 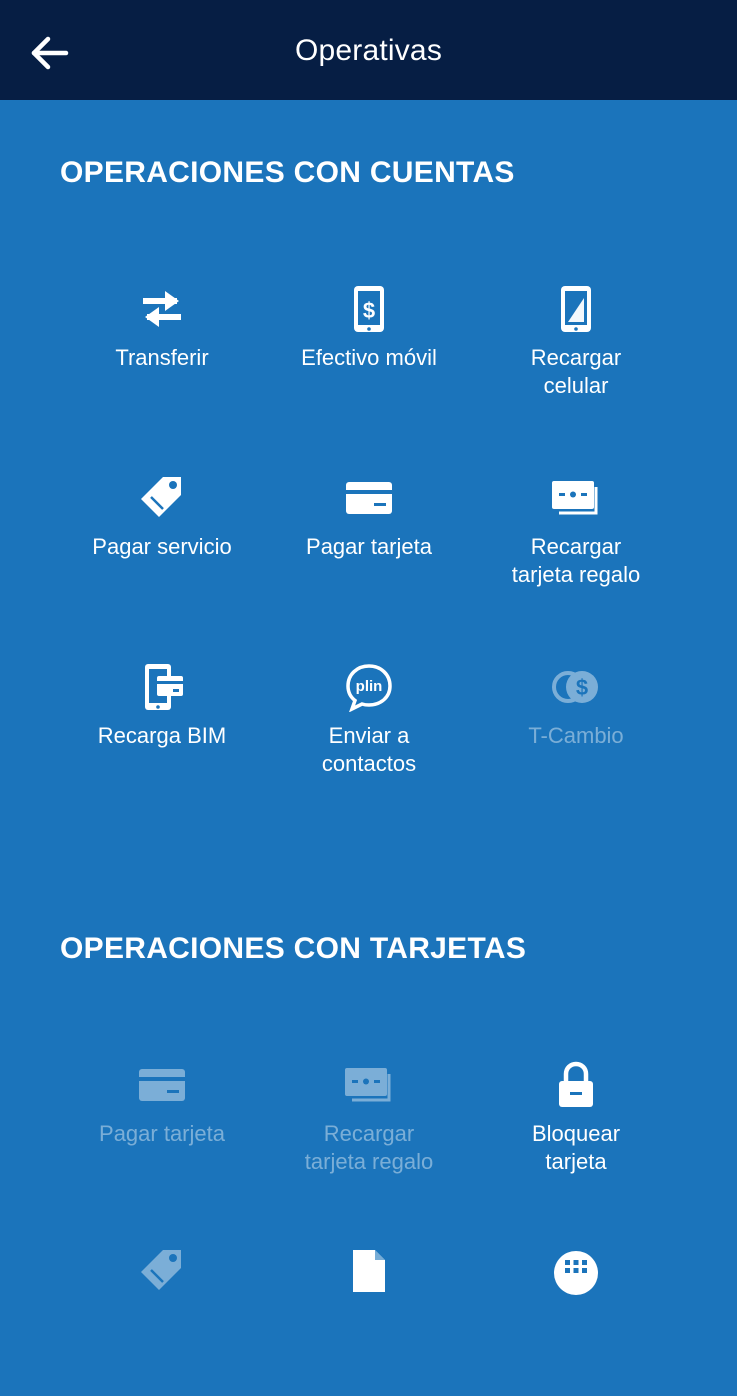 I want to click on lock-icon, so click(x=576, y=1085).